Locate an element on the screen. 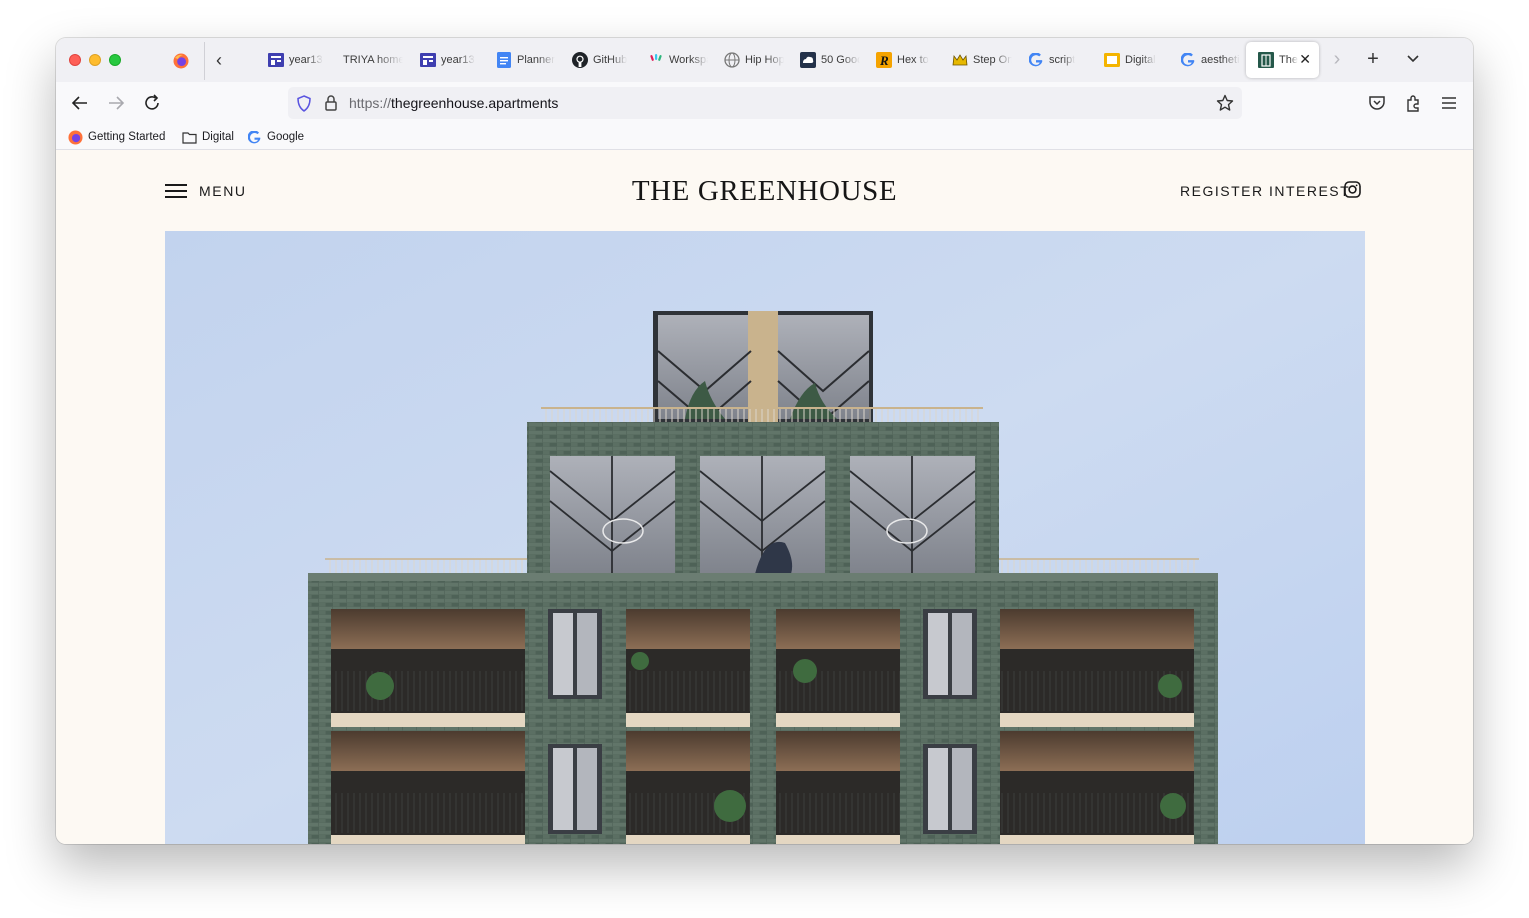 This screenshot has height=918, width=1529. tab-label: GitHub is located at coordinates (610, 60).